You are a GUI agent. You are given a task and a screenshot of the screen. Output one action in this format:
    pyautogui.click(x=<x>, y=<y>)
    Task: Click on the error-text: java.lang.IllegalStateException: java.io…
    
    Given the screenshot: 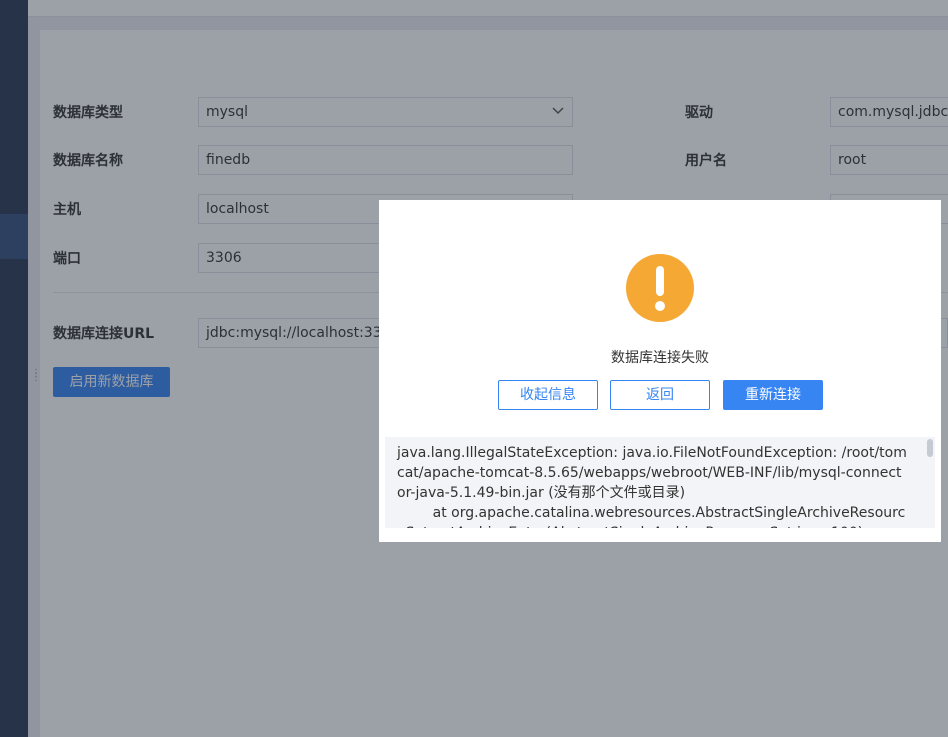 What is the action you would take?
    pyautogui.click(x=652, y=486)
    